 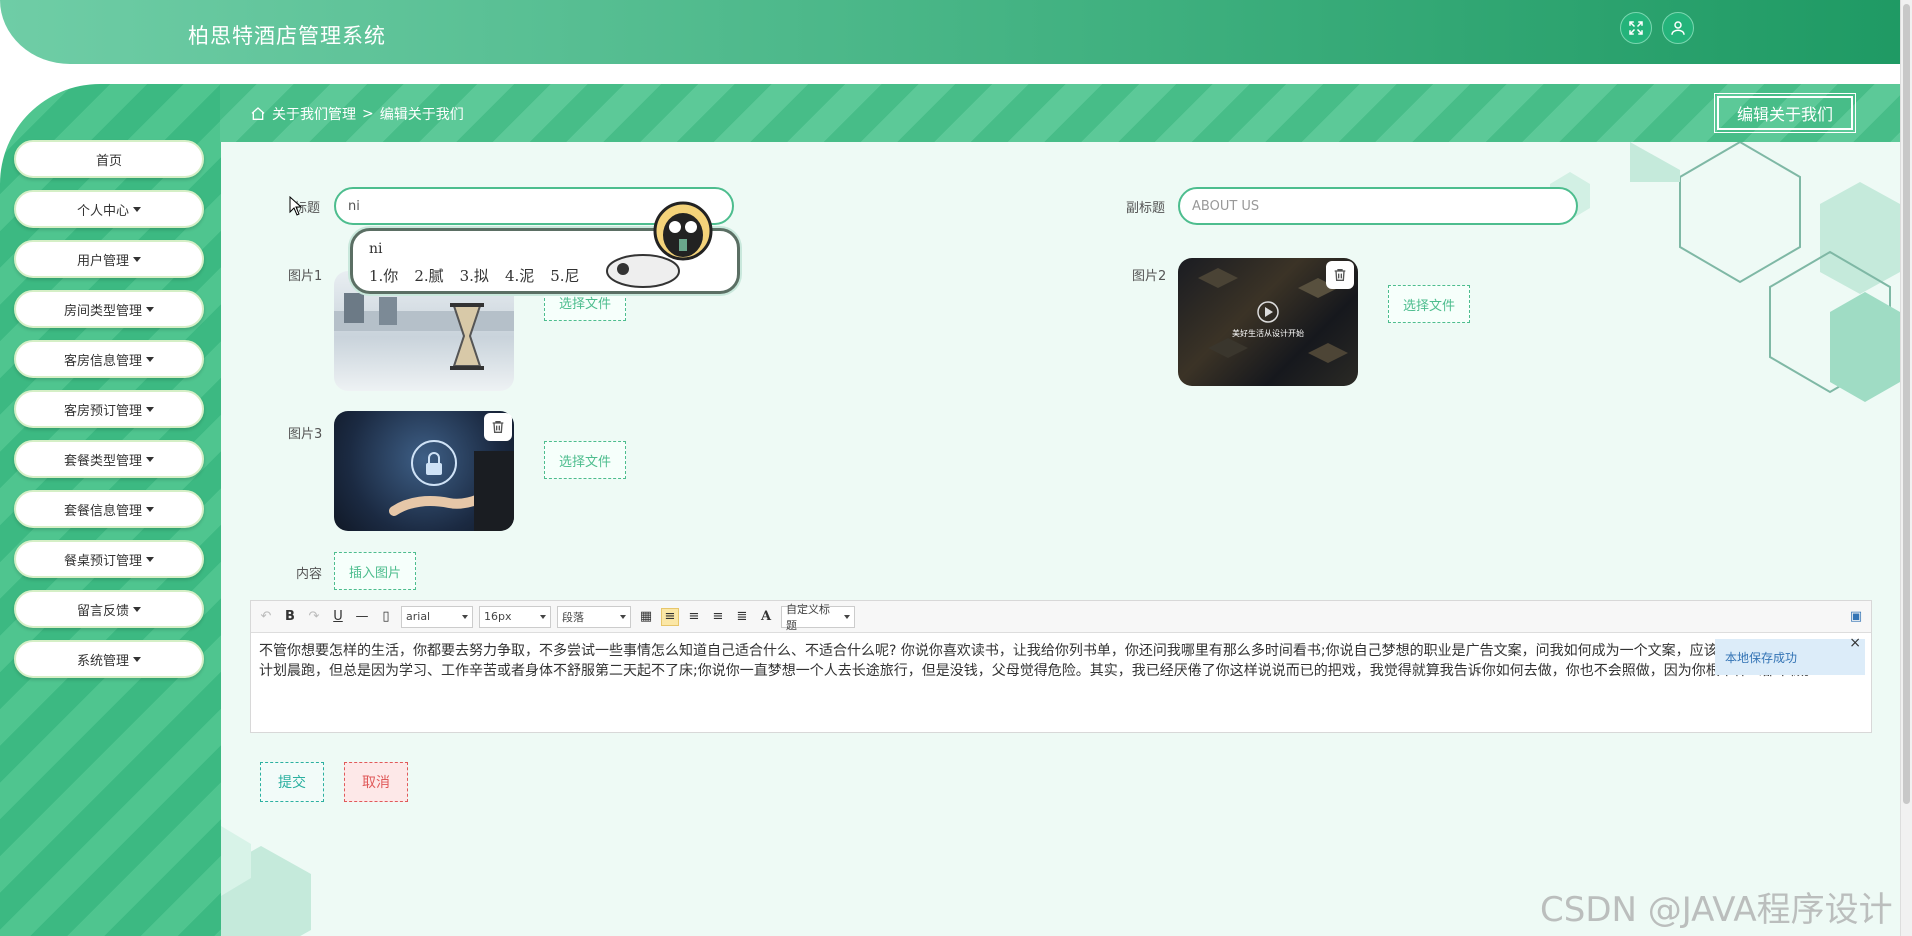 What do you see at coordinates (375, 571) in the screenshot?
I see `insert-image-button: 插入图片` at bounding box center [375, 571].